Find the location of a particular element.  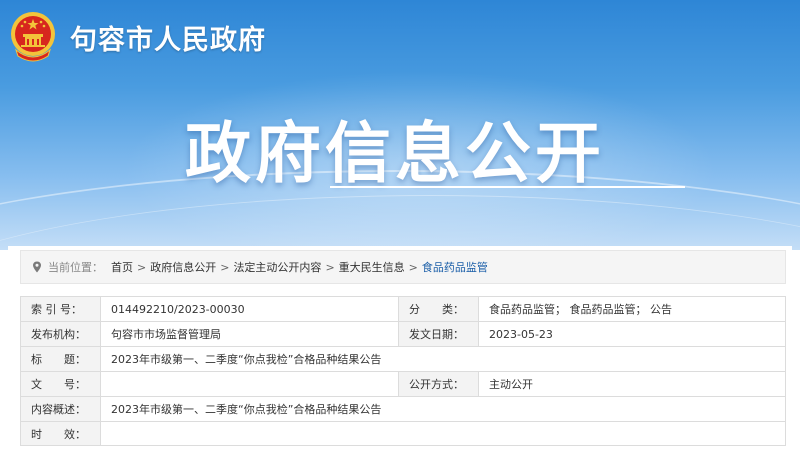

method-label: 公开方式： is located at coordinates (438, 384).